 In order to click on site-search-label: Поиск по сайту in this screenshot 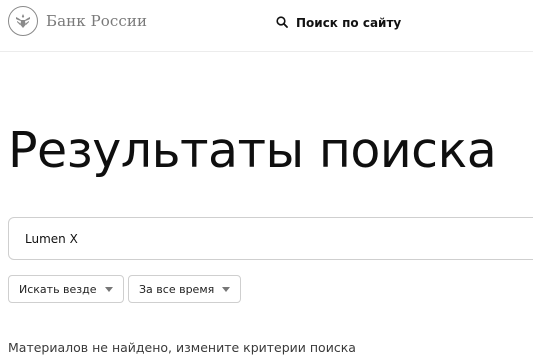, I will do `click(349, 22)`.